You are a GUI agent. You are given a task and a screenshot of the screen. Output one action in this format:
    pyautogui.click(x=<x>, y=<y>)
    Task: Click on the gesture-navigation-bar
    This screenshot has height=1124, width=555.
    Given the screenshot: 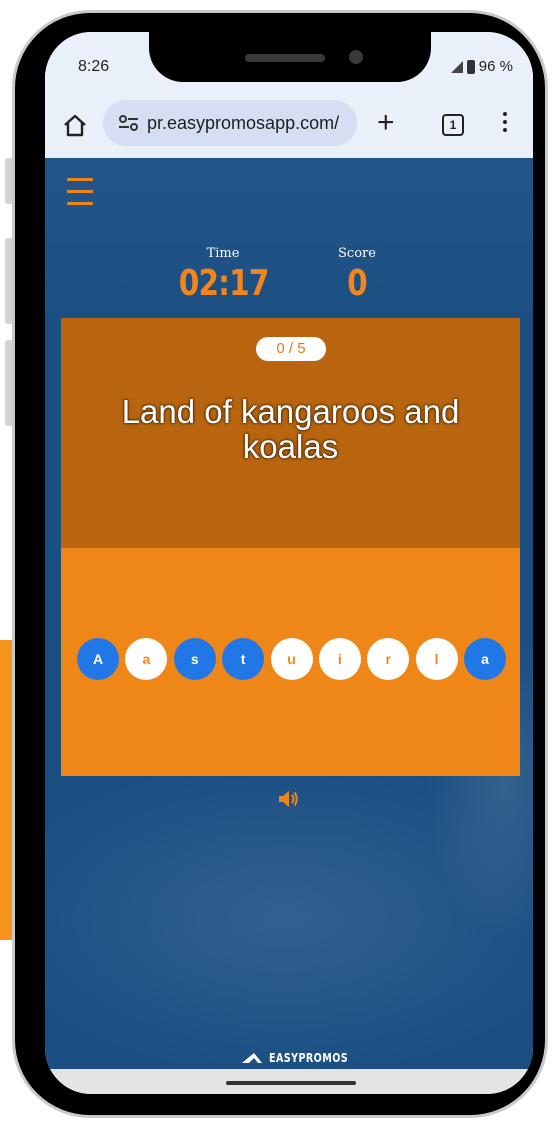 What is the action you would take?
    pyautogui.click(x=289, y=1081)
    